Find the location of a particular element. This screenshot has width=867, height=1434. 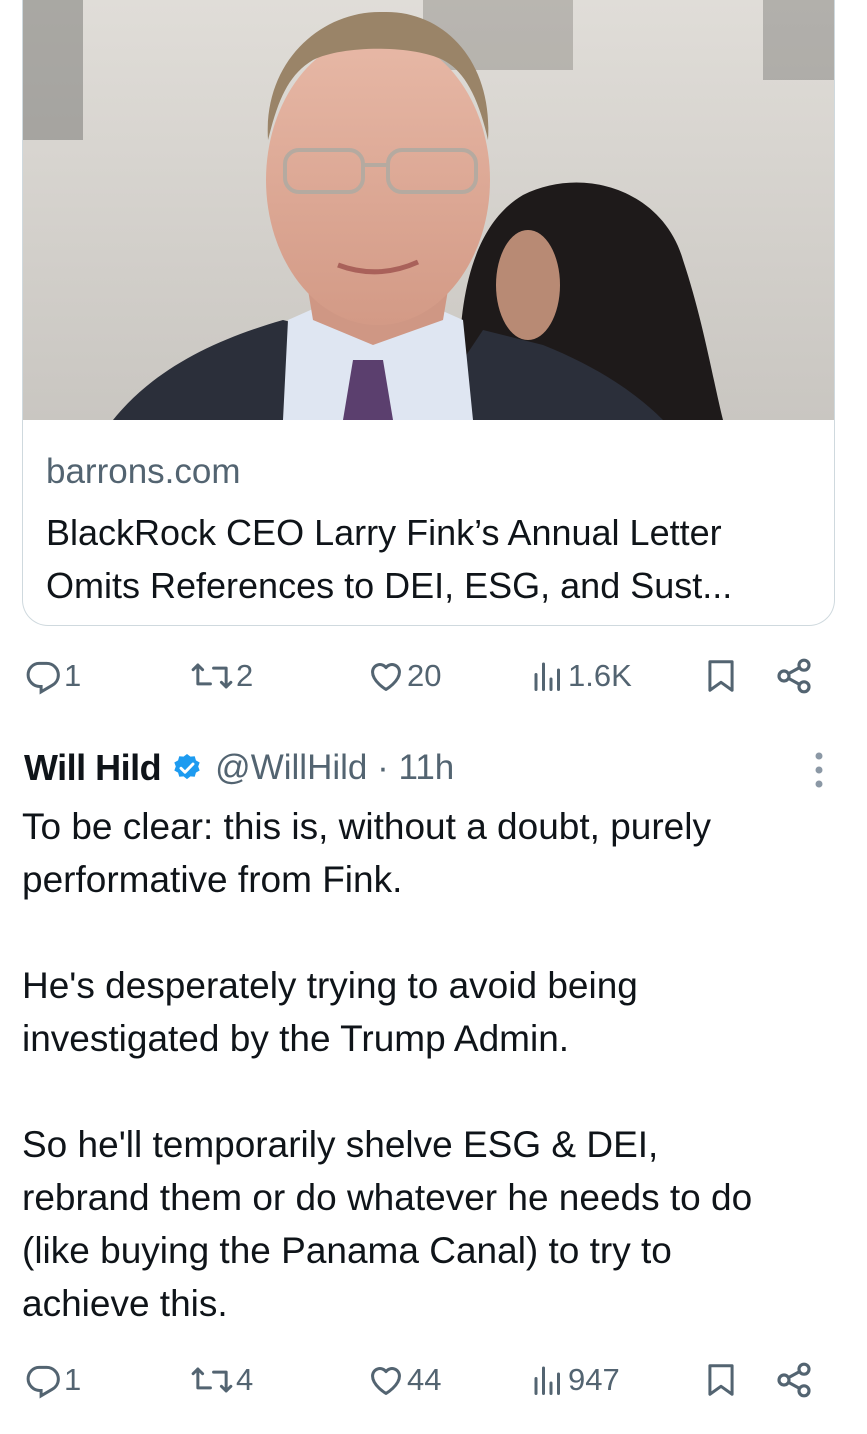

views-button: 947 is located at coordinates (575, 1380).